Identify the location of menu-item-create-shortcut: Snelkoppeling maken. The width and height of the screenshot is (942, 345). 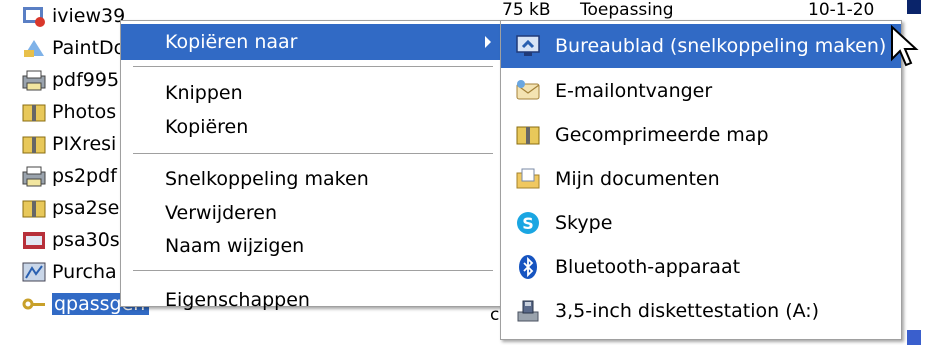
(311, 179).